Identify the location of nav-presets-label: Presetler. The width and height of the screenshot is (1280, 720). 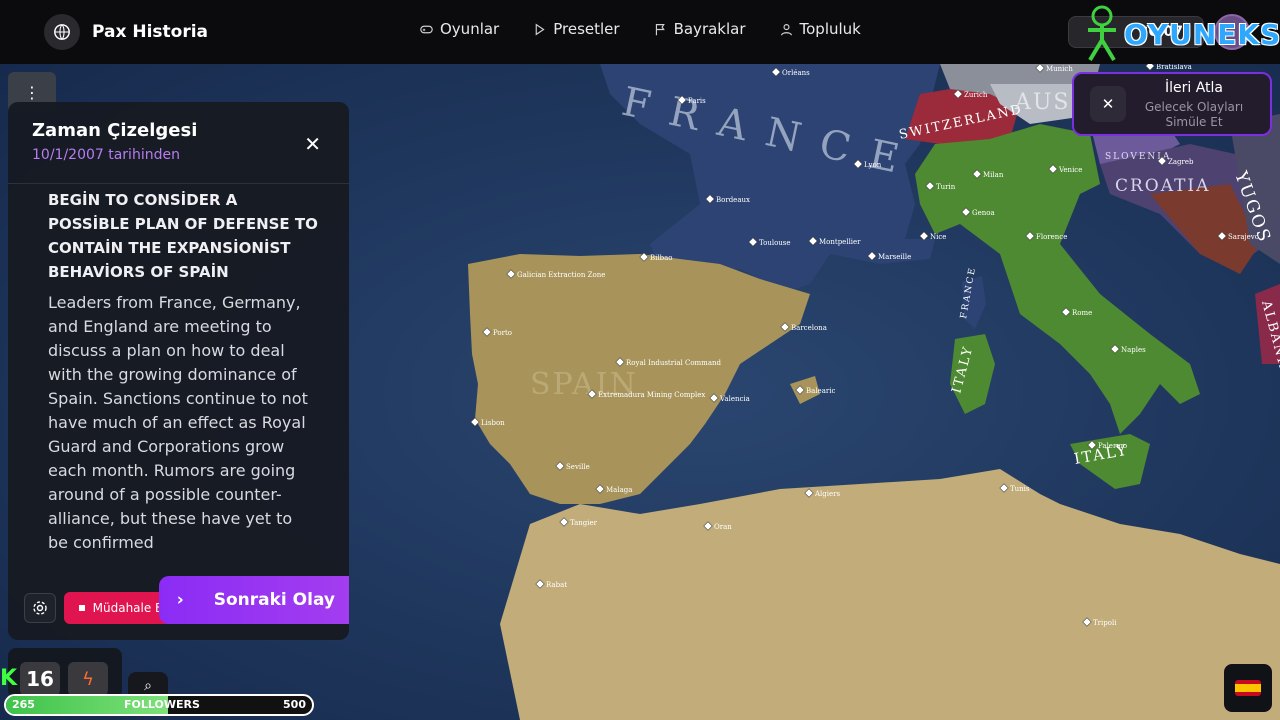
(586, 29).